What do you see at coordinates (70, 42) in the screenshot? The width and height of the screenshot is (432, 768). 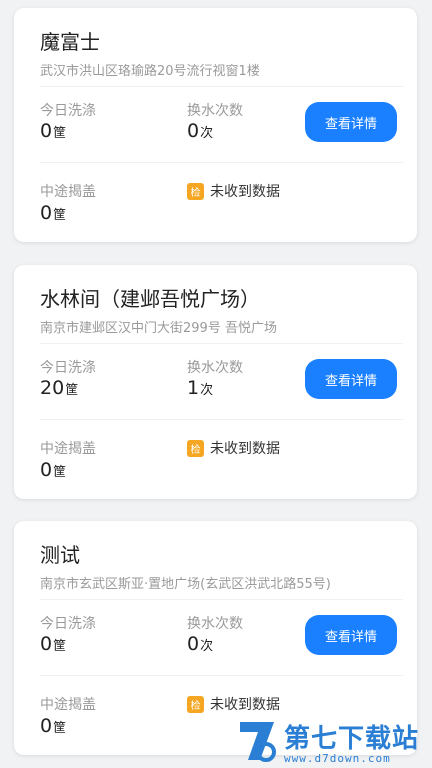 I see `store-name: 魔富士` at bounding box center [70, 42].